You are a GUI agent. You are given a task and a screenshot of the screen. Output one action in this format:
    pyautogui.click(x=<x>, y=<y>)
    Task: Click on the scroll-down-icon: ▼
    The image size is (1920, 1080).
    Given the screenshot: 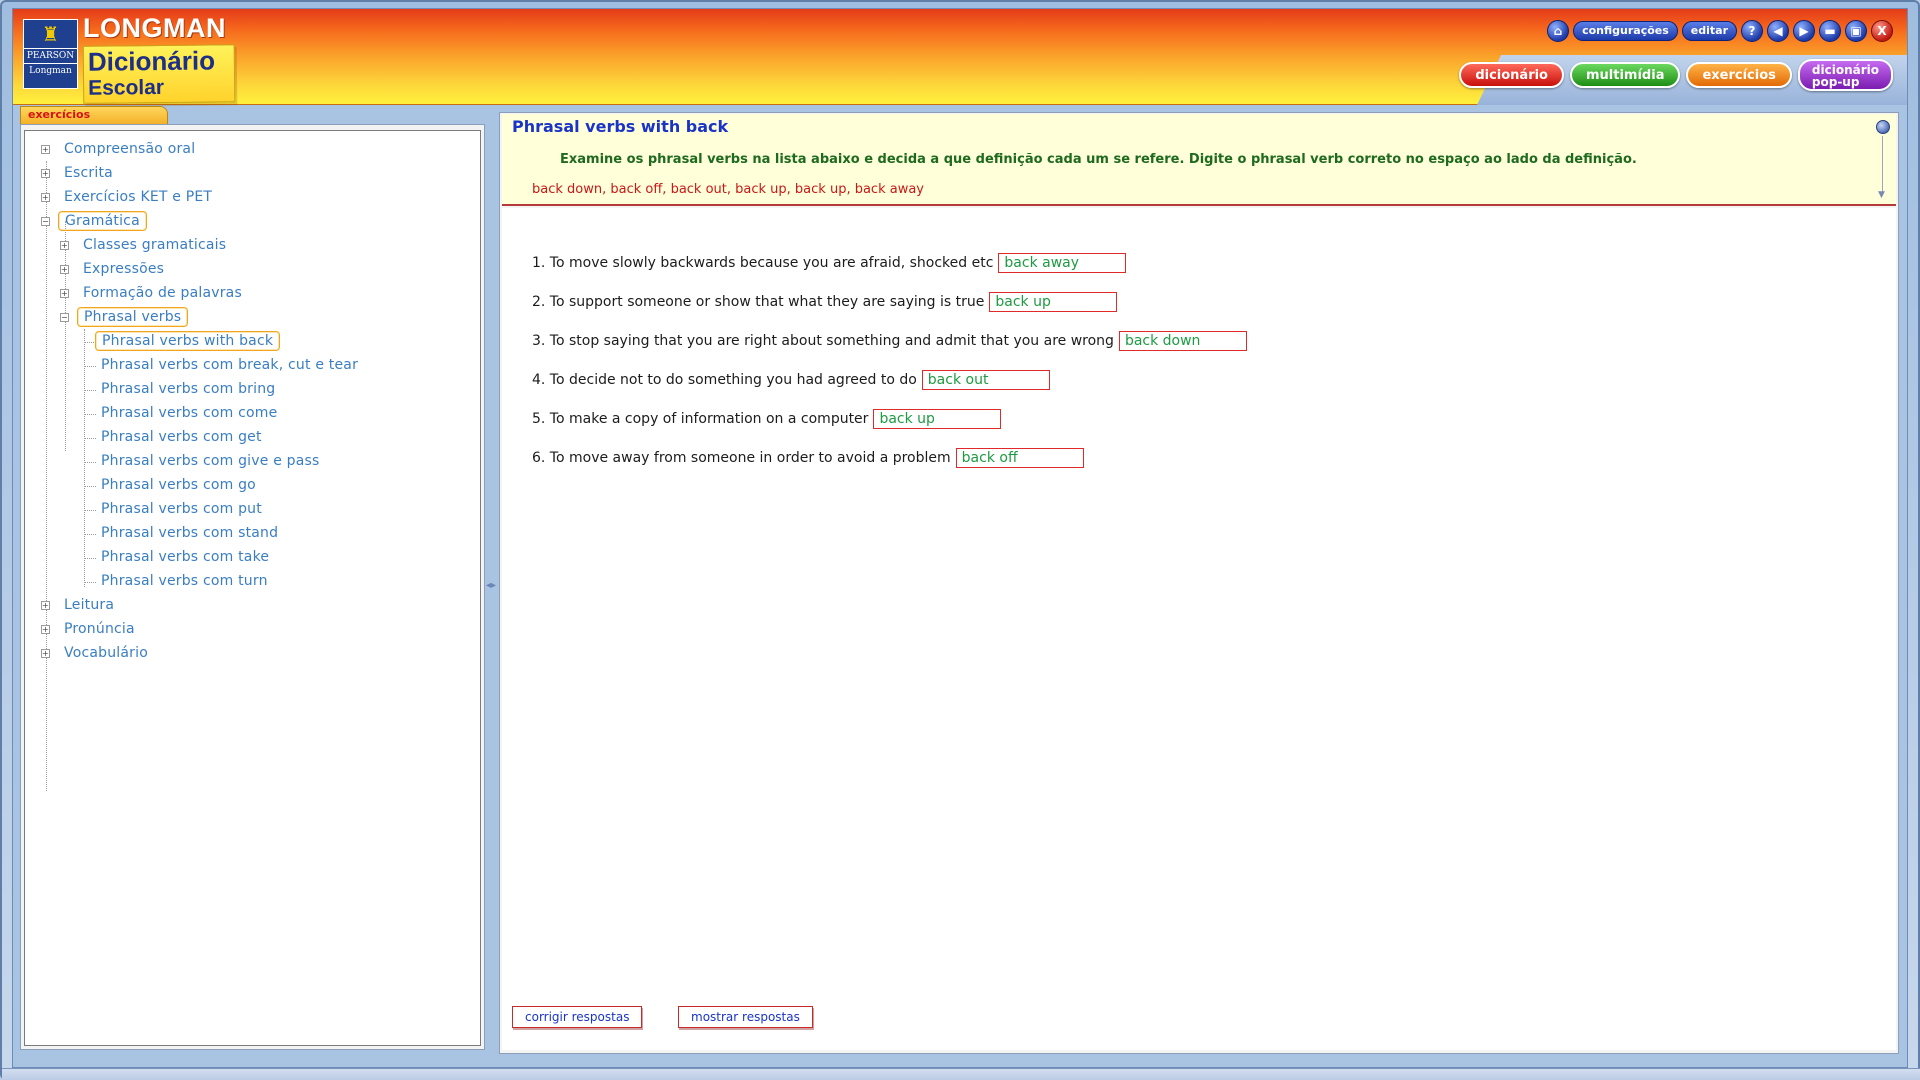 What is the action you would take?
    pyautogui.click(x=1881, y=195)
    